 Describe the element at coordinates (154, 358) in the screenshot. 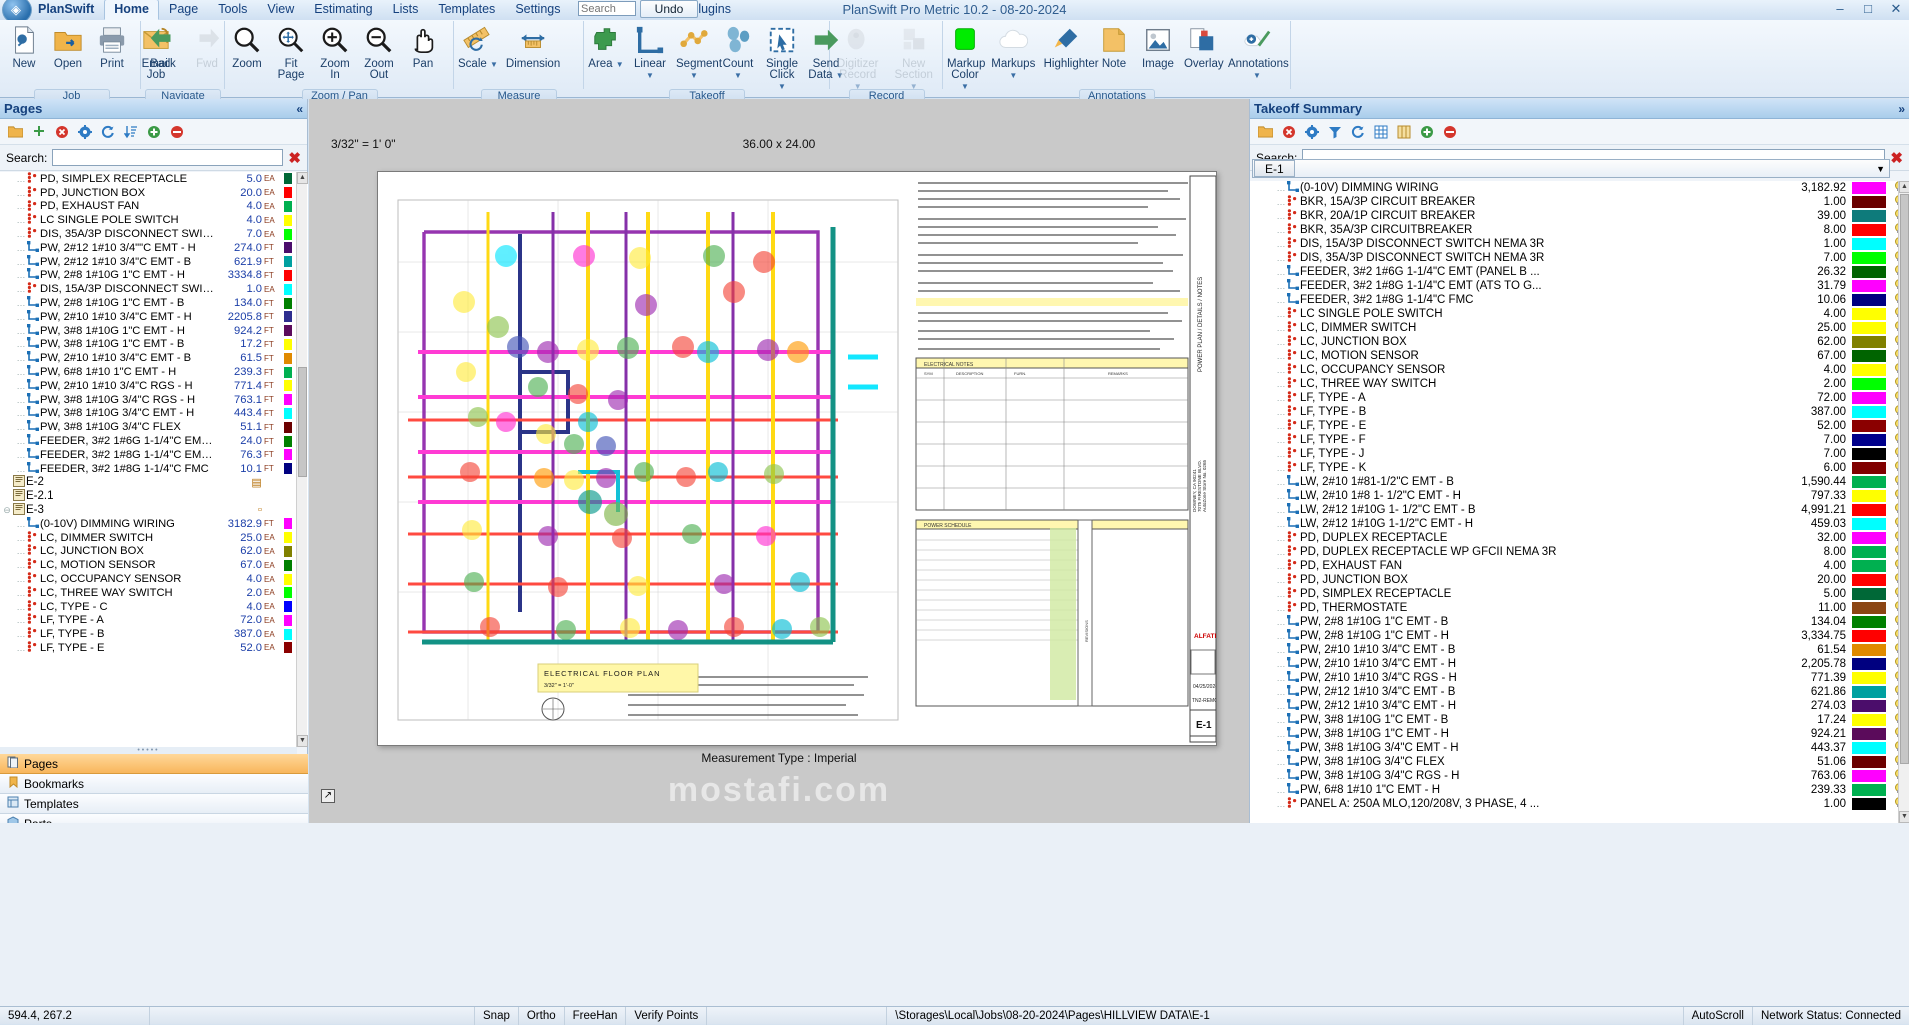

I see `takeoff-tree-item: … PW, 2#10 1#10 3/4"C EMT - B 61.5 FT` at that location.